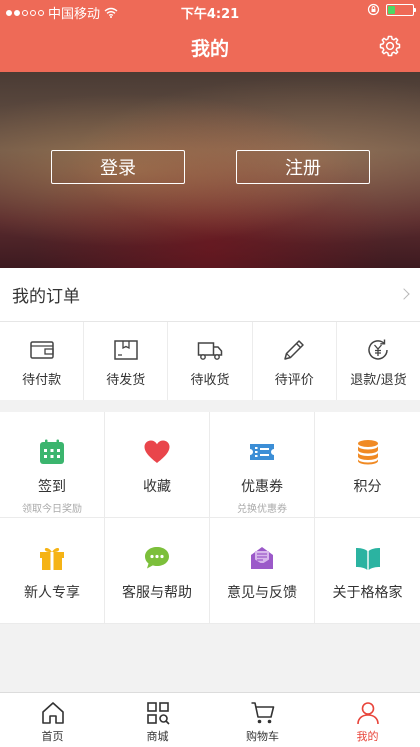 The width and height of the screenshot is (420, 747). What do you see at coordinates (126, 380) in the screenshot?
I see `order-item-label: 待发货` at bounding box center [126, 380].